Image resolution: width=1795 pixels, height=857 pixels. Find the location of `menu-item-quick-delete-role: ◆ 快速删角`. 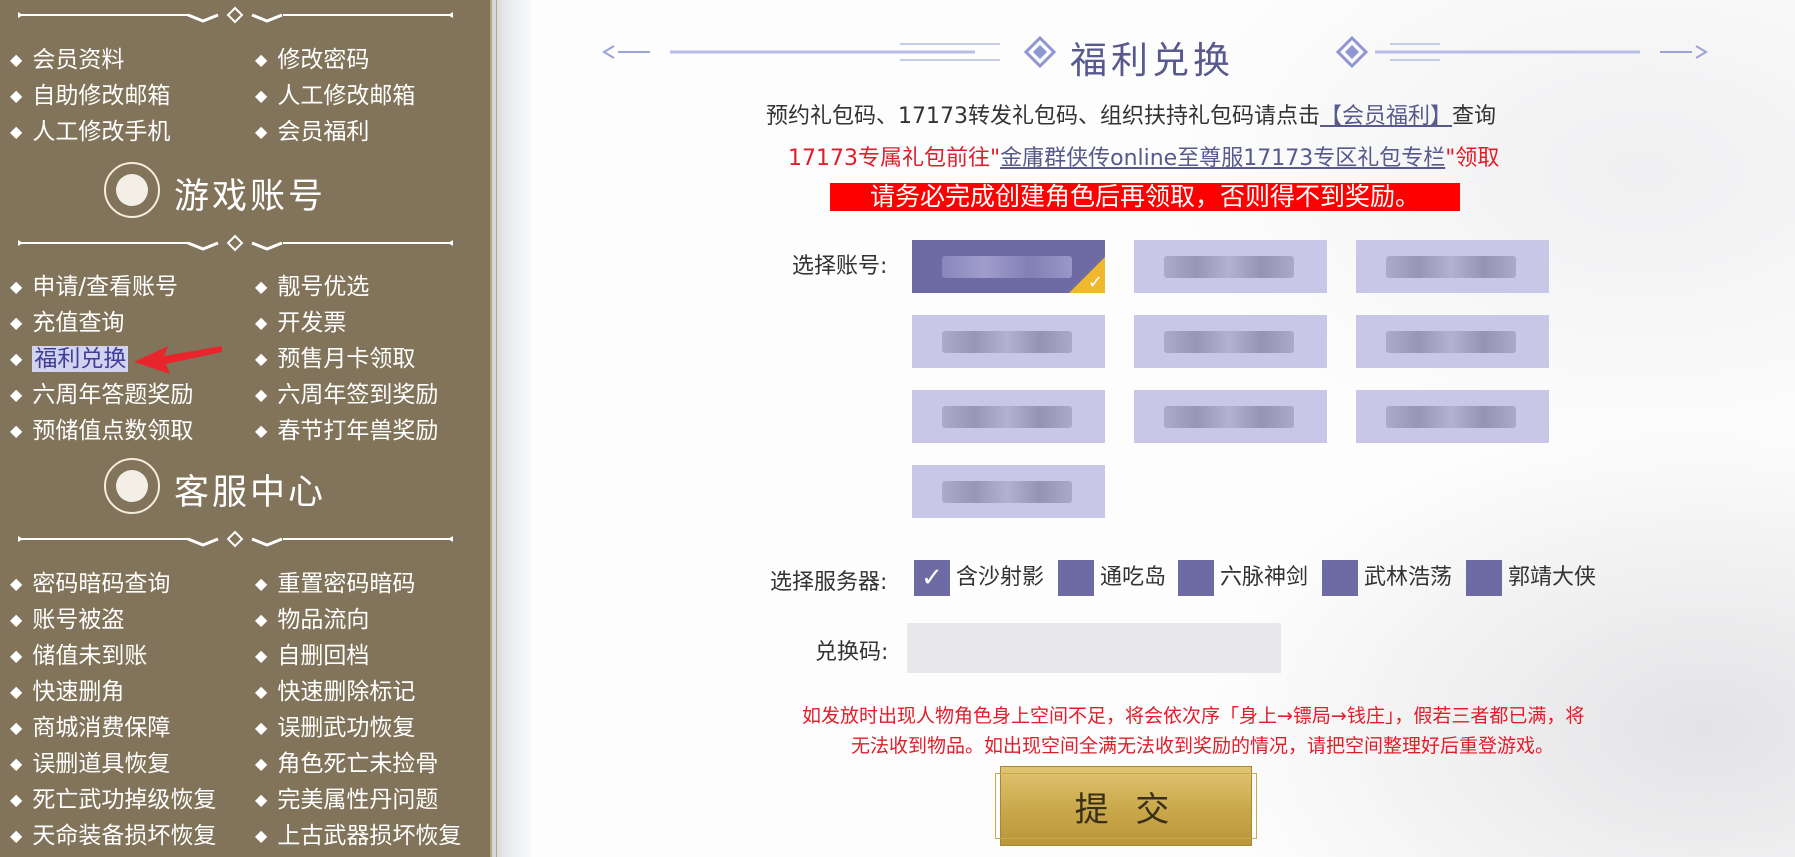

menu-item-quick-delete-role: ◆ 快速删角 is located at coordinates (67, 692).